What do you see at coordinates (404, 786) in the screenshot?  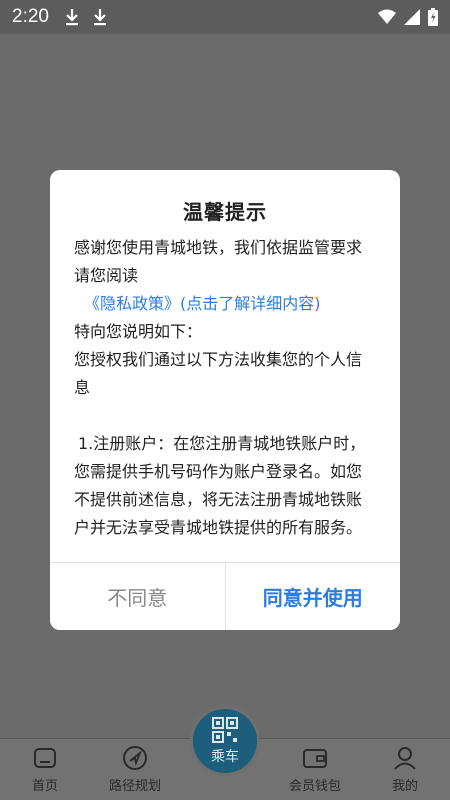 I see `tab-mine-label: 我的` at bounding box center [404, 786].